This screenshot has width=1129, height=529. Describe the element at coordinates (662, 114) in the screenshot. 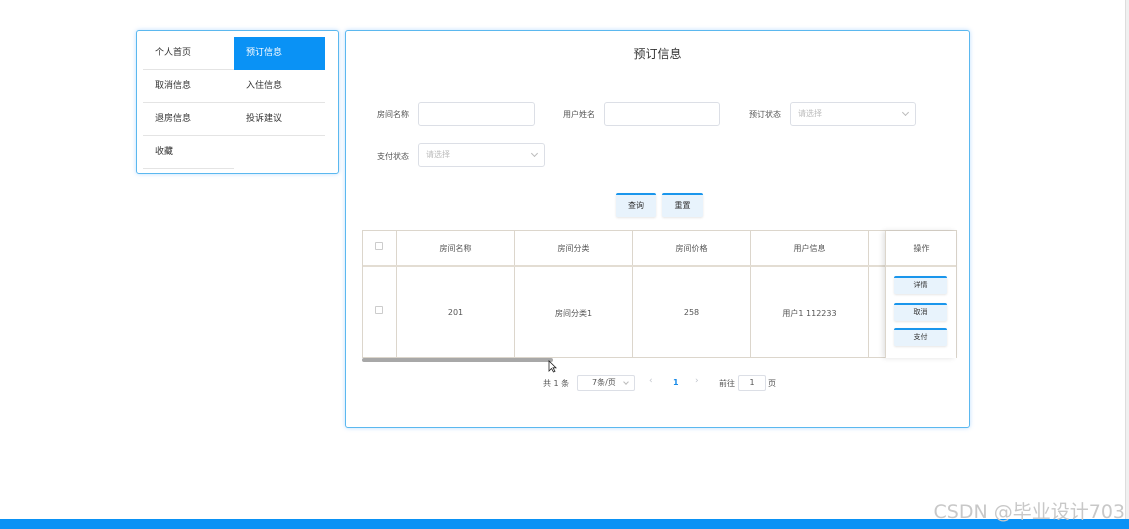

I see `user-name-input` at that location.